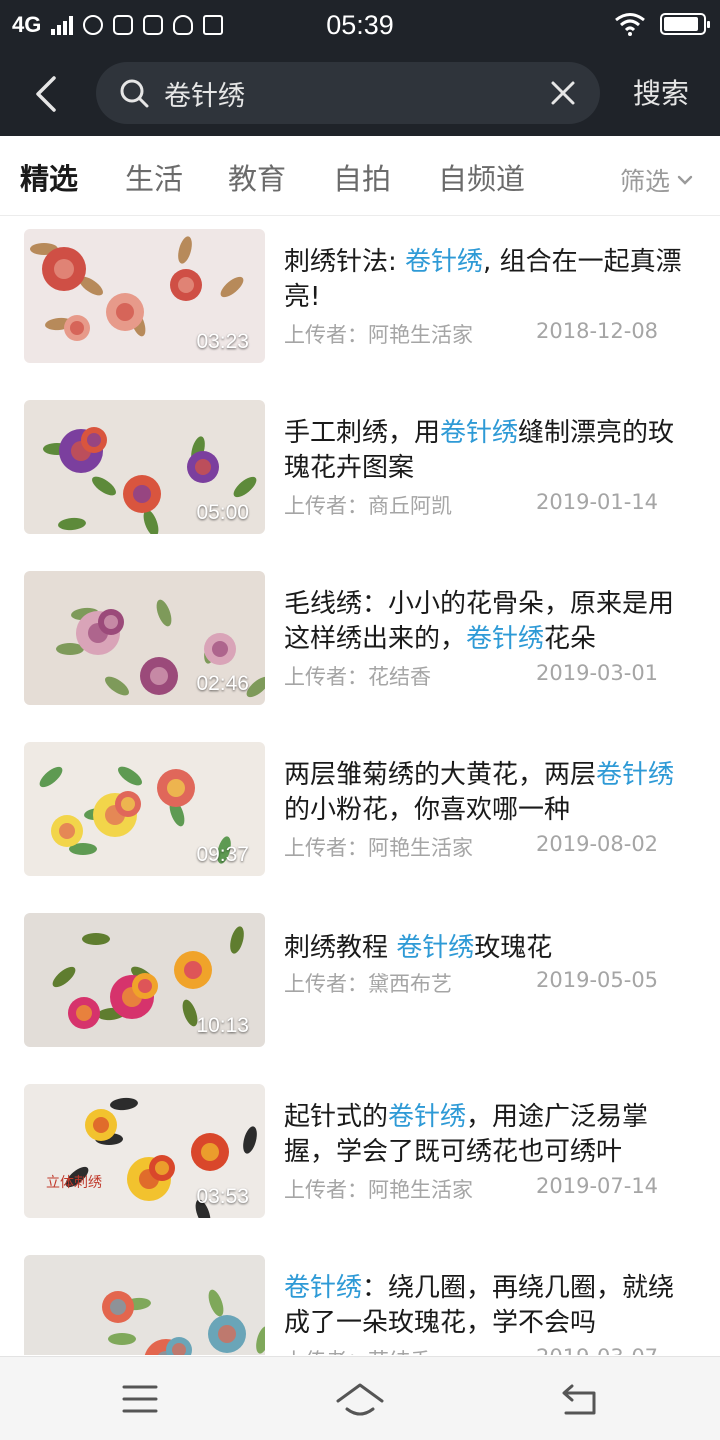  I want to click on video-title: 毛线绣：小小的花骨朵，原来是用这样绣出来的，卷针绣花朵, so click(484, 622).